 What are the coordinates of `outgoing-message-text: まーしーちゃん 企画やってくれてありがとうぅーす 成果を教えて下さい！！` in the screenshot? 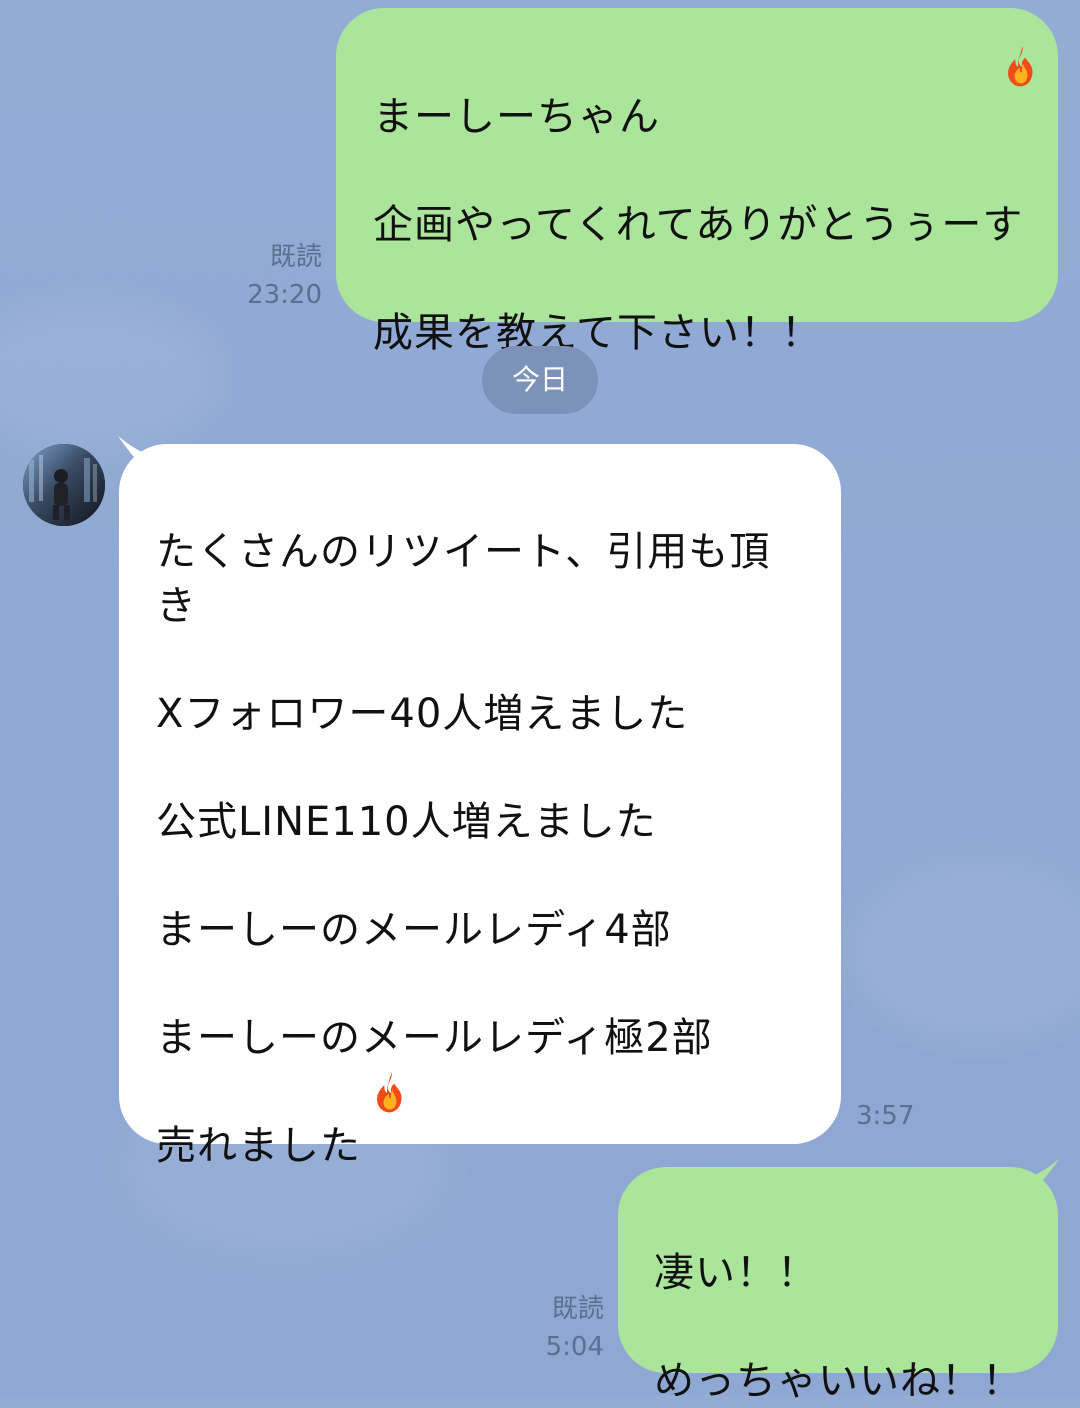 It's located at (703, 198).